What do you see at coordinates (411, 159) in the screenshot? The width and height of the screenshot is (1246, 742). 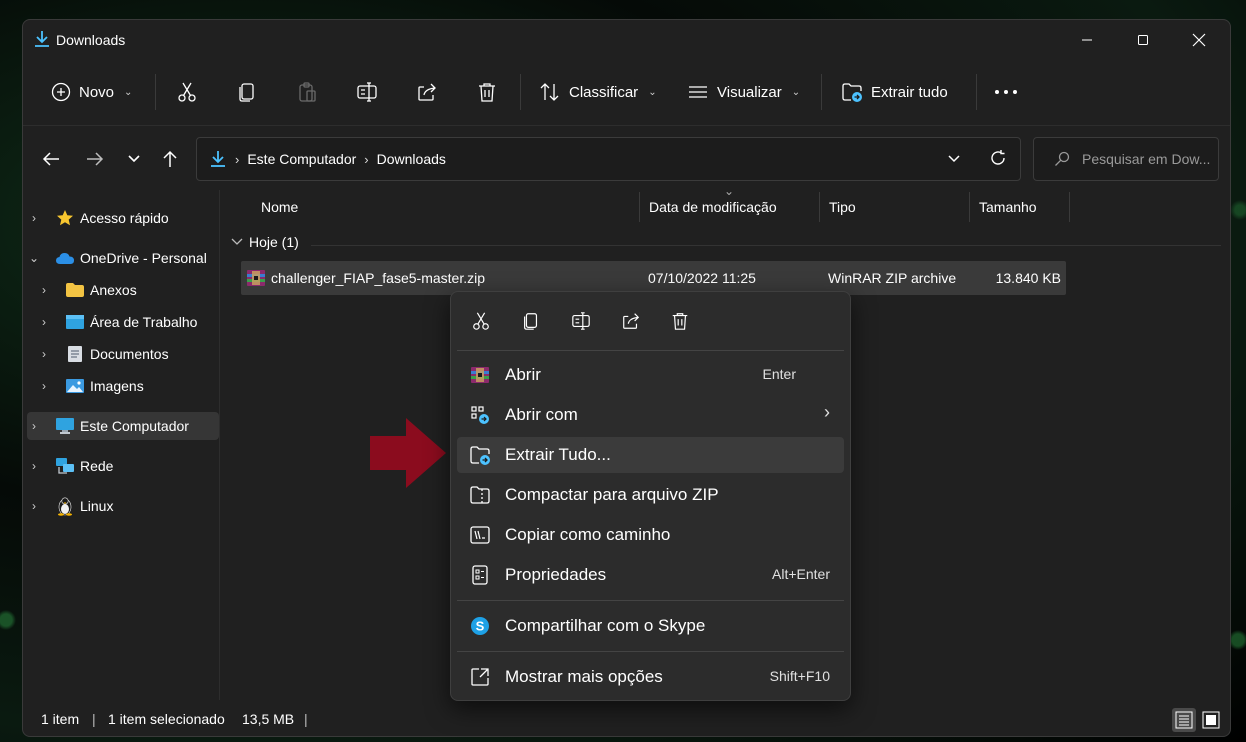 I see `breadcrumb-downloads: Downloads` at bounding box center [411, 159].